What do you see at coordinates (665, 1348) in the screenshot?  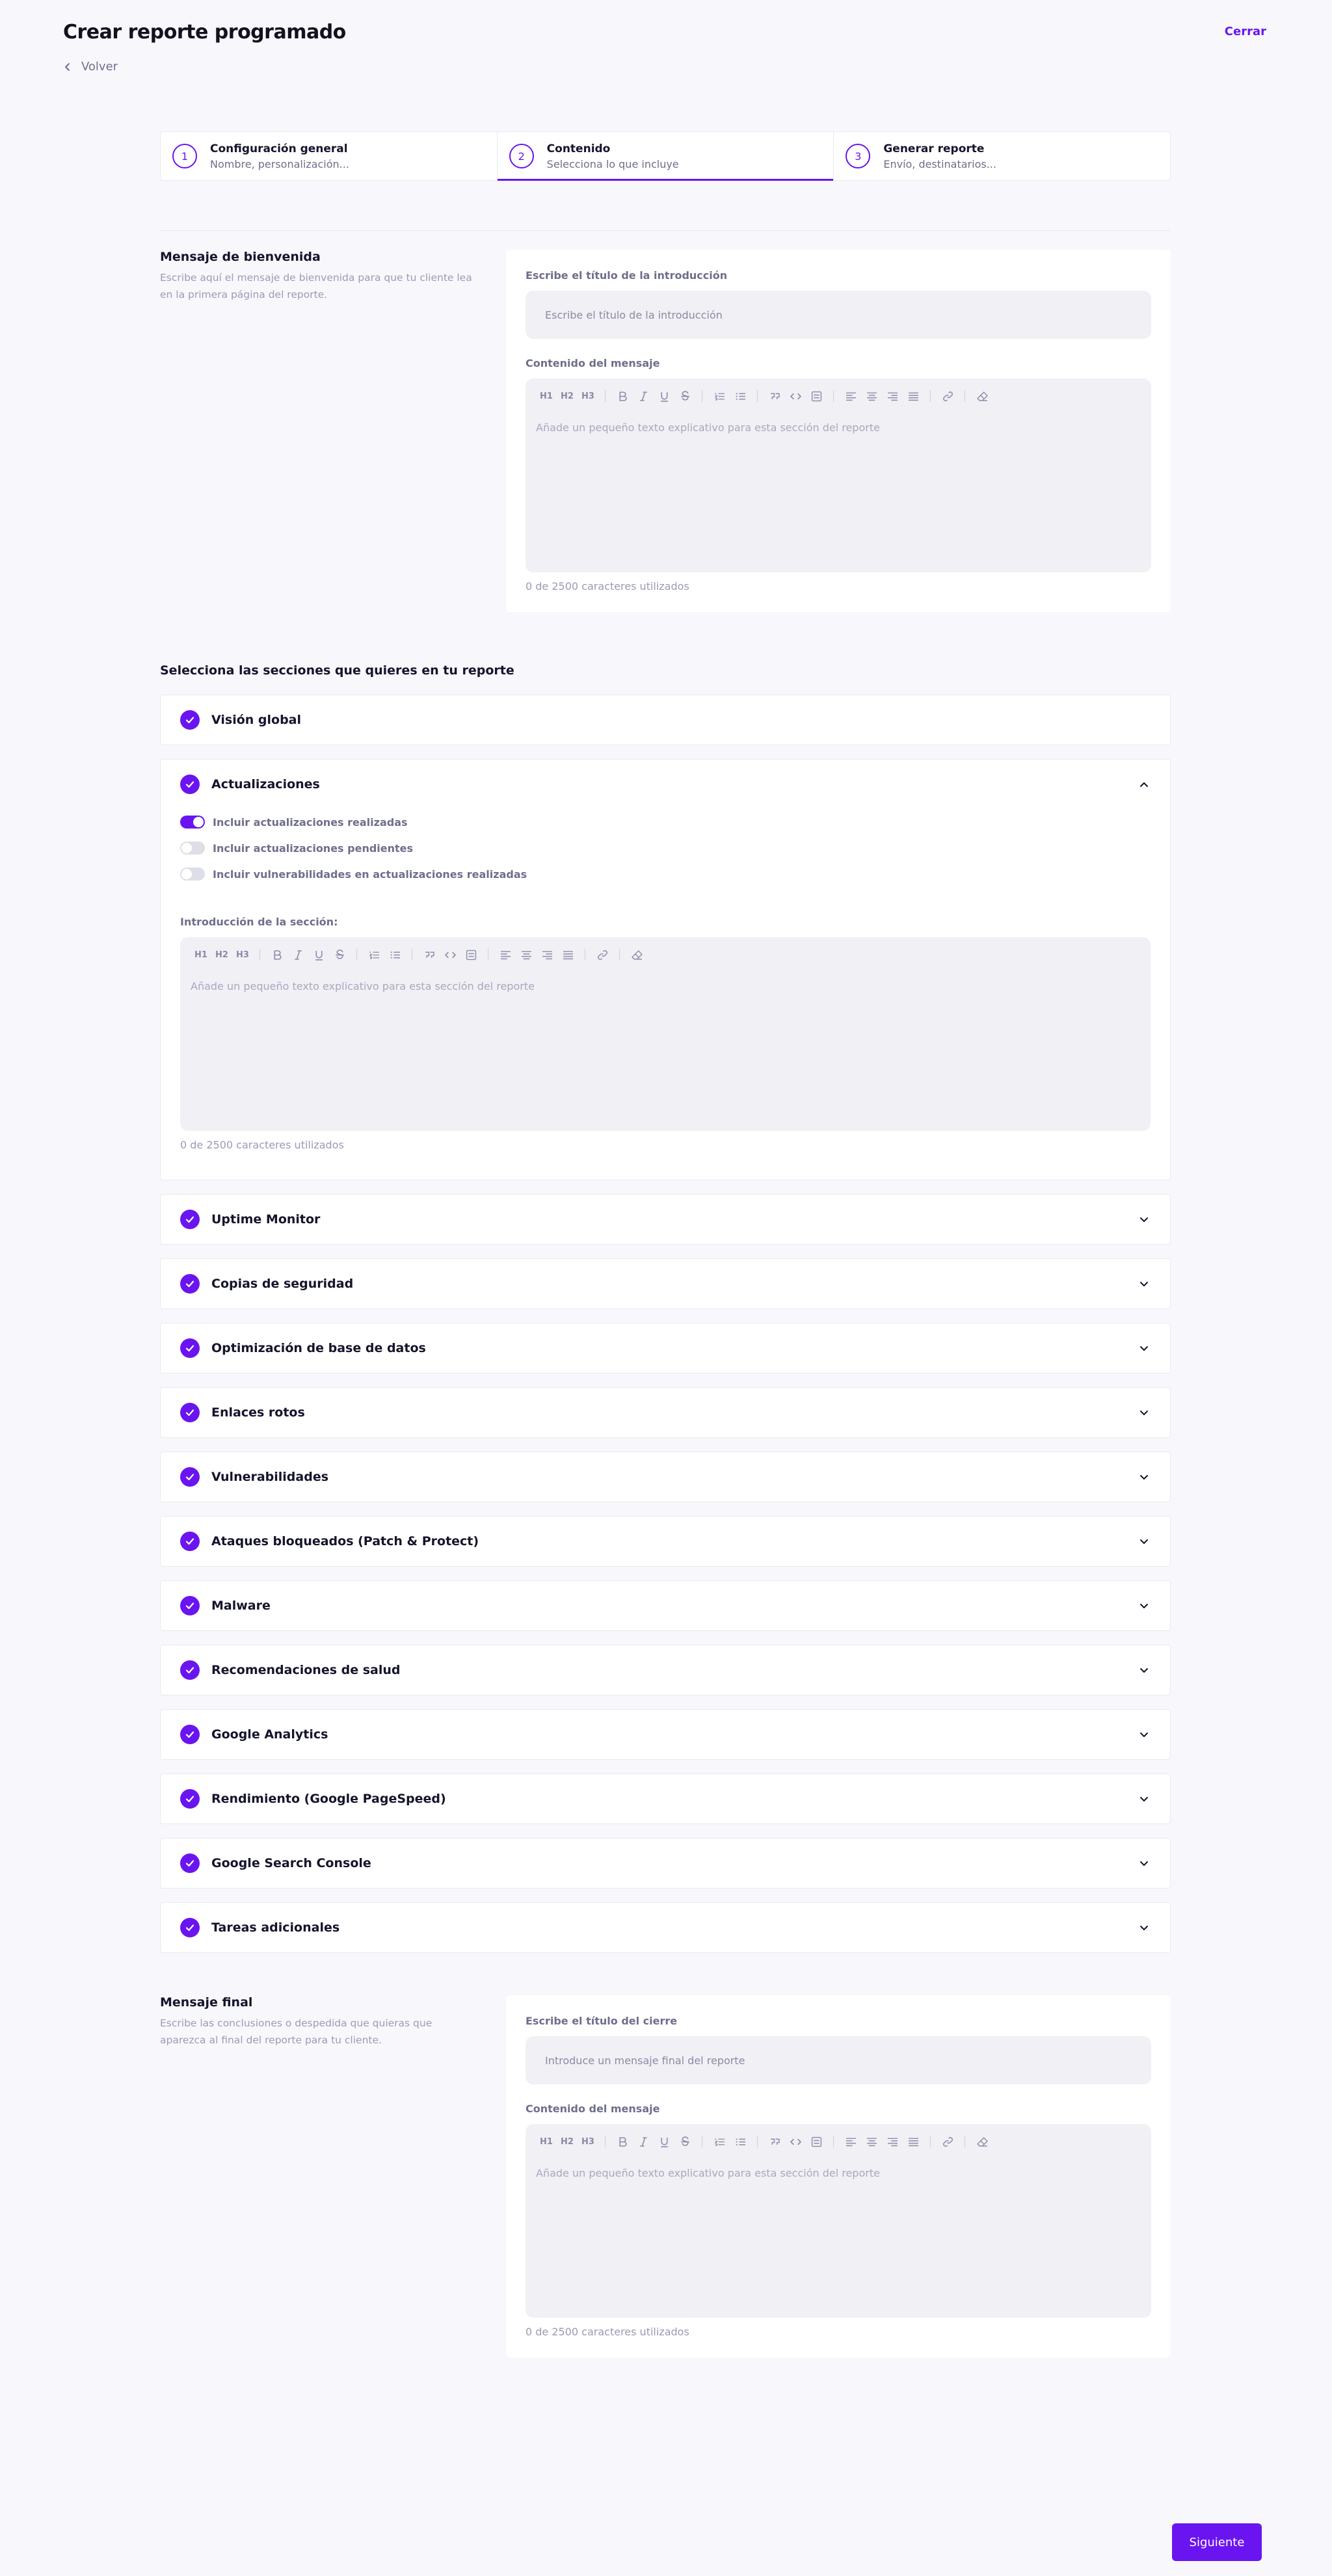 I see `section-row: Optimización de base de datos` at bounding box center [665, 1348].